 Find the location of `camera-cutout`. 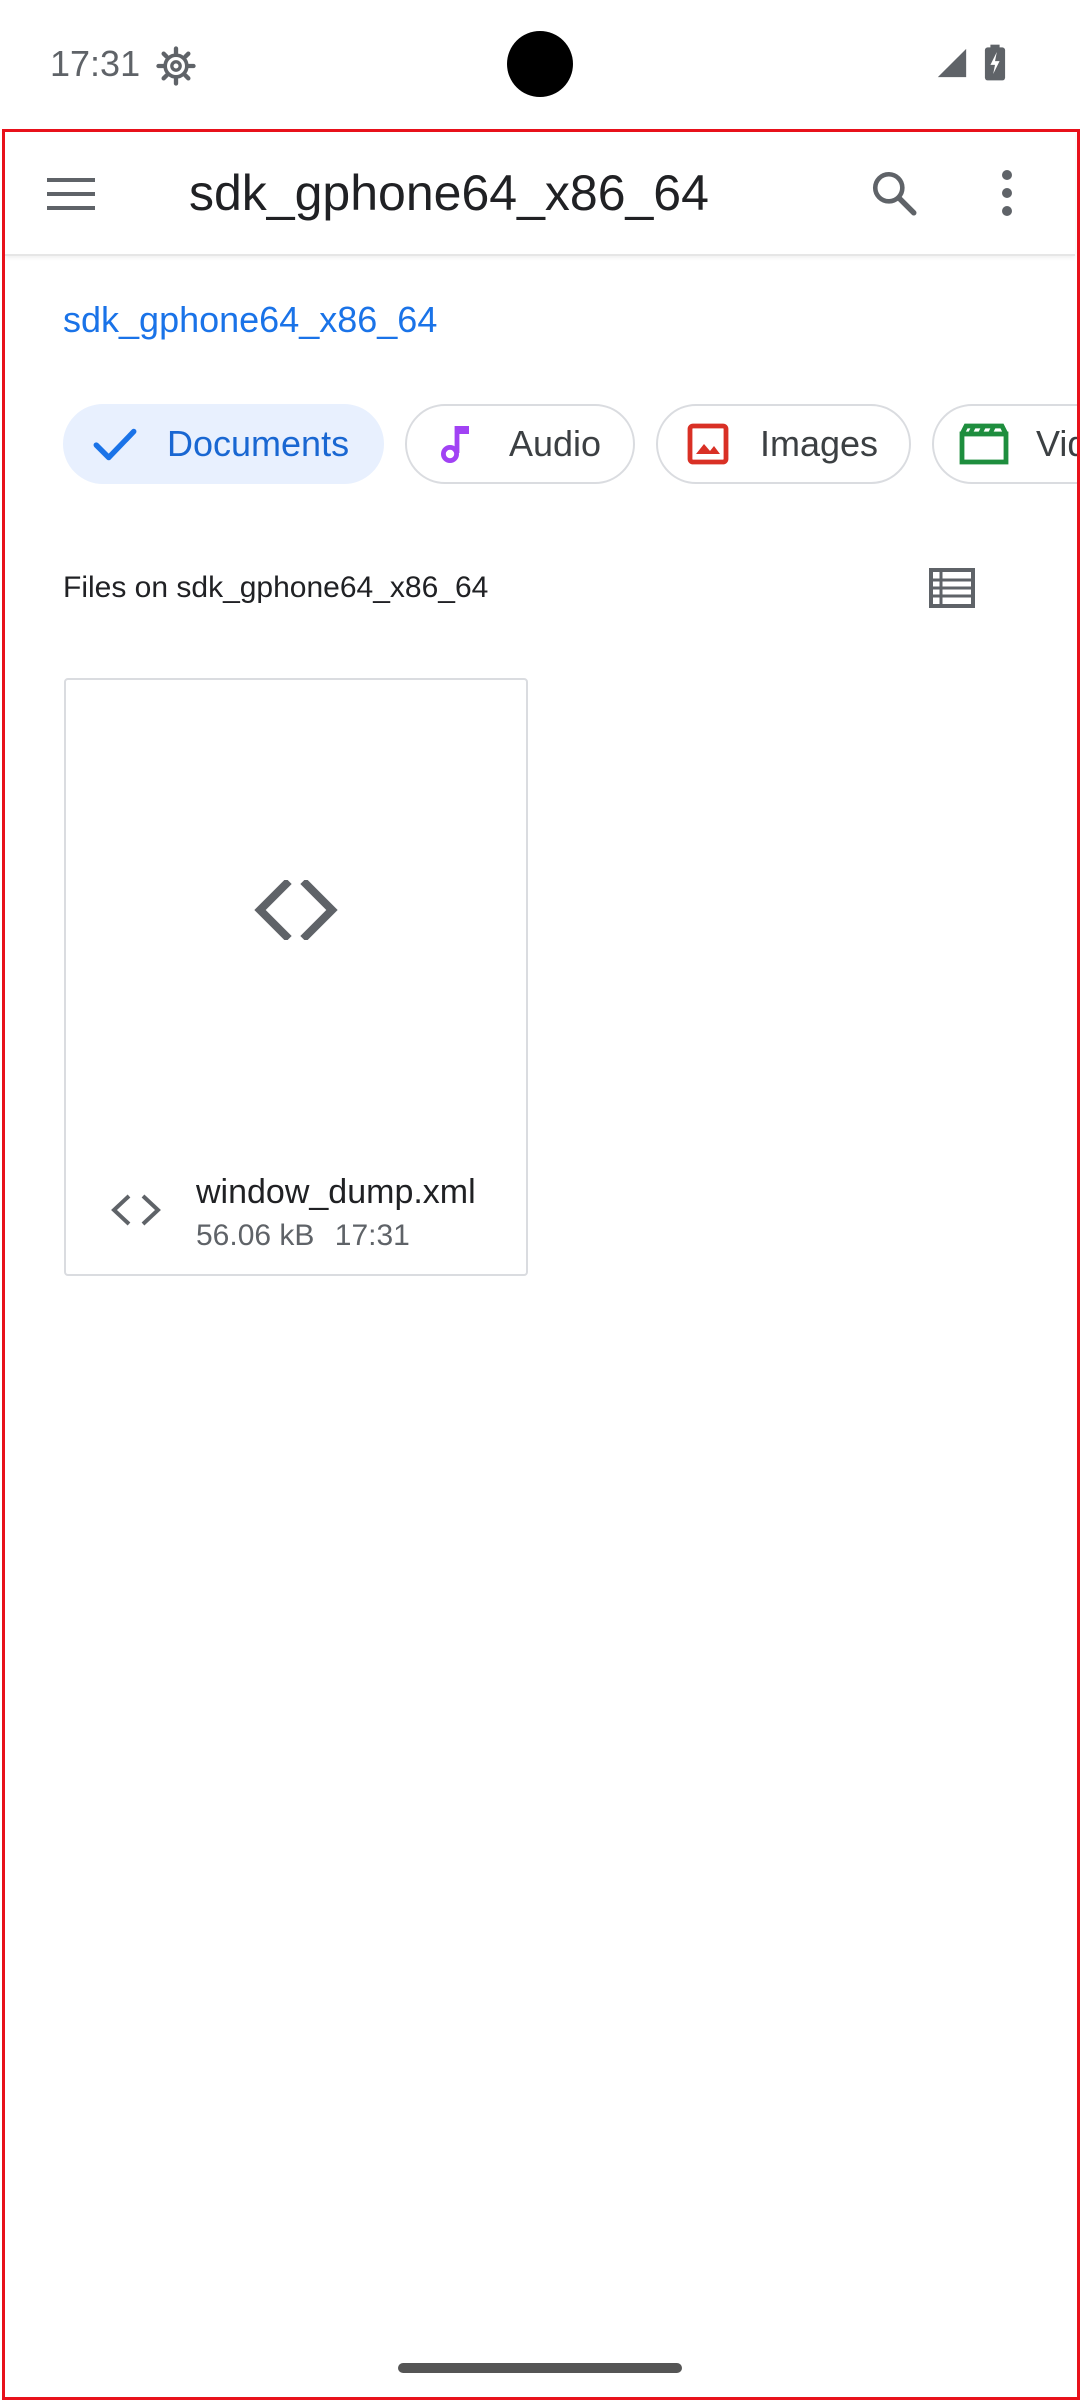

camera-cutout is located at coordinates (540, 64).